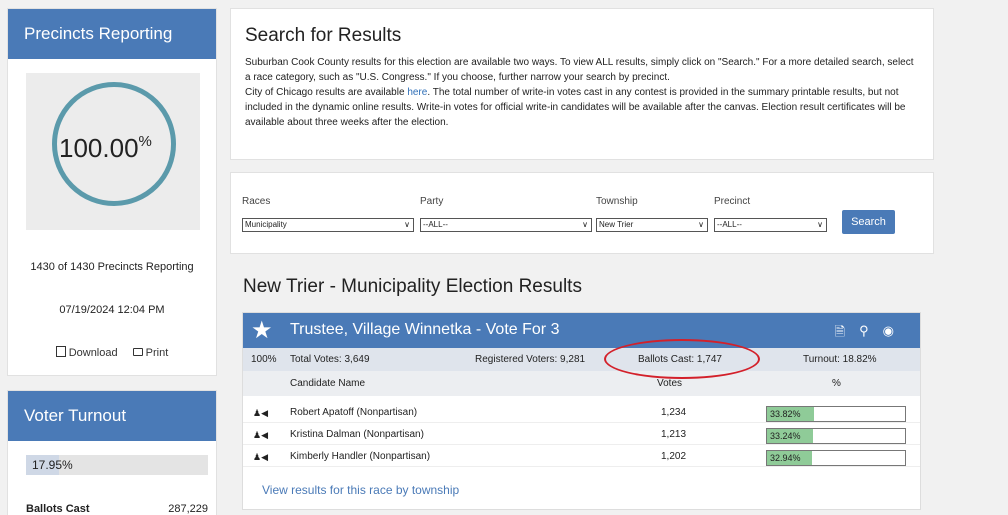 The width and height of the screenshot is (1008, 515). Describe the element at coordinates (112, 34) in the screenshot. I see `precincts-reporting-title: Precincts Reporting` at that location.